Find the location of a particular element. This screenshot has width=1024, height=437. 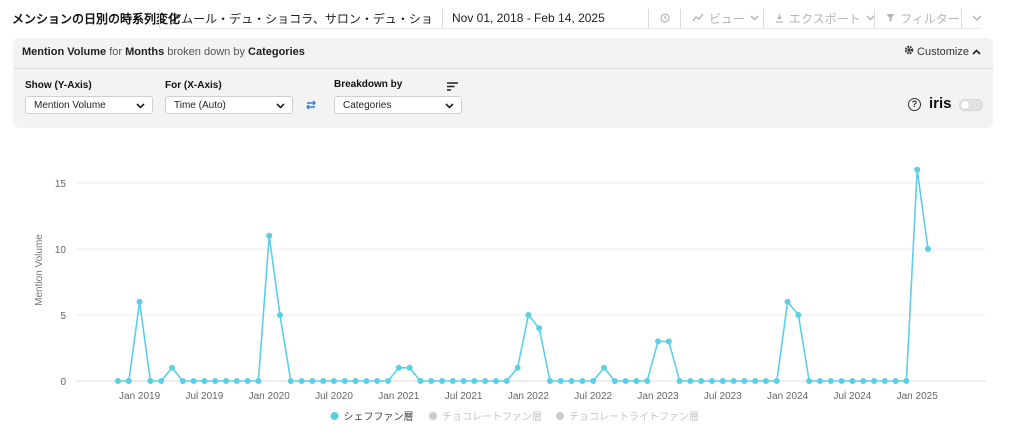

legend-item: チョコレートファン層 is located at coordinates (492, 417).